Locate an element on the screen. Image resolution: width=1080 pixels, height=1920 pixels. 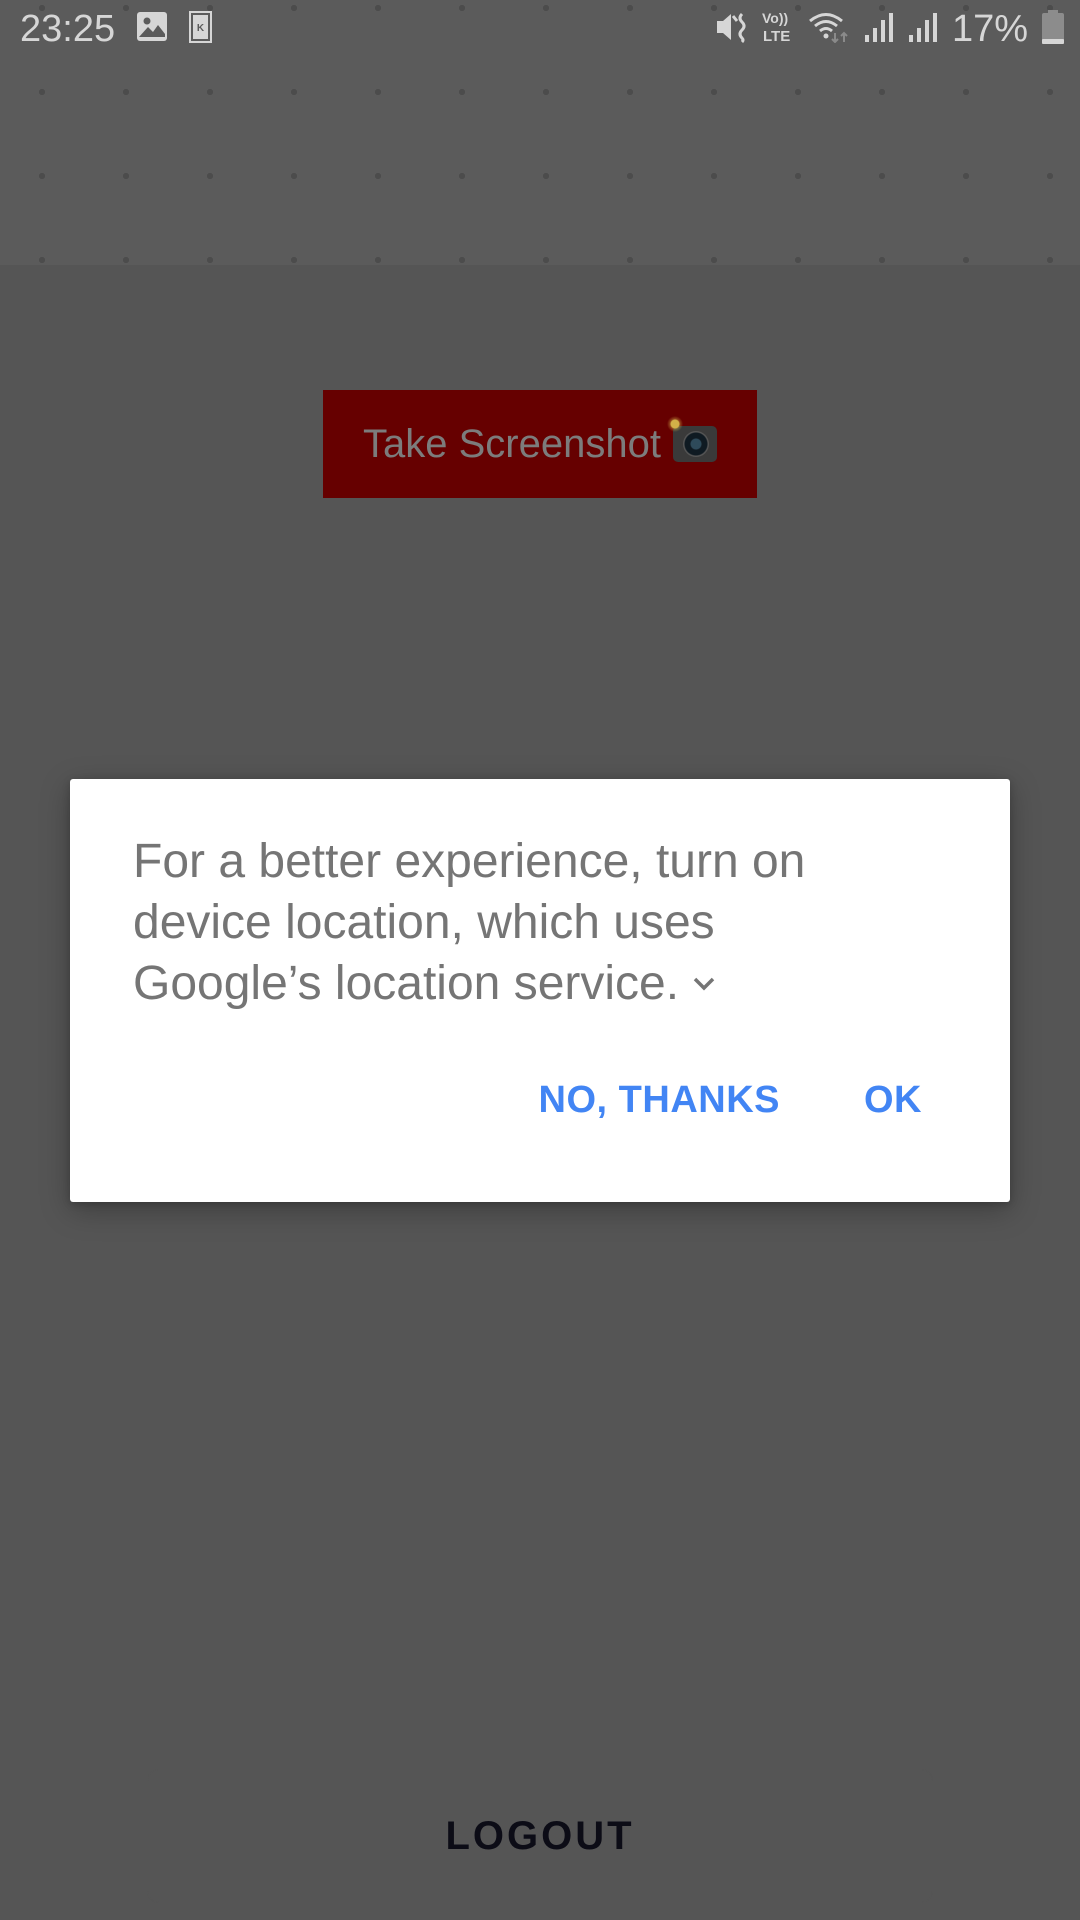
svg-text: K is located at coordinates (201, 28).